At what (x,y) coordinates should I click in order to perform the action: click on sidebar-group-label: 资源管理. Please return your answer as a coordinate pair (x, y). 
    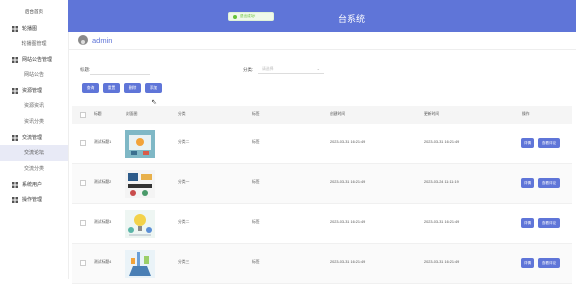
    Looking at the image, I should click on (32, 91).